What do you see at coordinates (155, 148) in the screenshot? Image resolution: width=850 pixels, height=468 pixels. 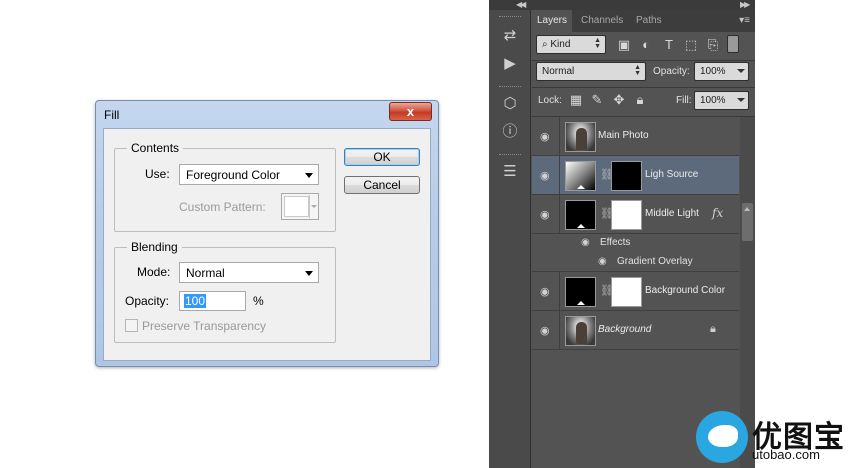 I see `contents-legend: Contents` at bounding box center [155, 148].